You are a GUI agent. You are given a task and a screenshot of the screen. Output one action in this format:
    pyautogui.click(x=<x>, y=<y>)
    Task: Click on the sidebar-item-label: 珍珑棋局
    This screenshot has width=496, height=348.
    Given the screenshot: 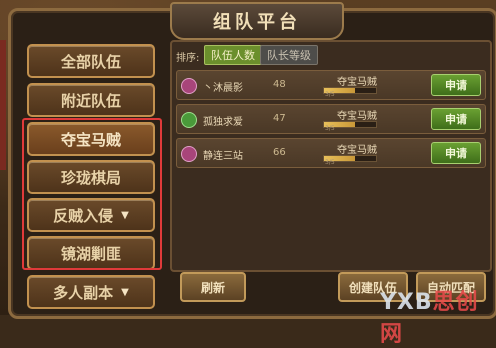 What is the action you would take?
    pyautogui.click(x=90, y=177)
    